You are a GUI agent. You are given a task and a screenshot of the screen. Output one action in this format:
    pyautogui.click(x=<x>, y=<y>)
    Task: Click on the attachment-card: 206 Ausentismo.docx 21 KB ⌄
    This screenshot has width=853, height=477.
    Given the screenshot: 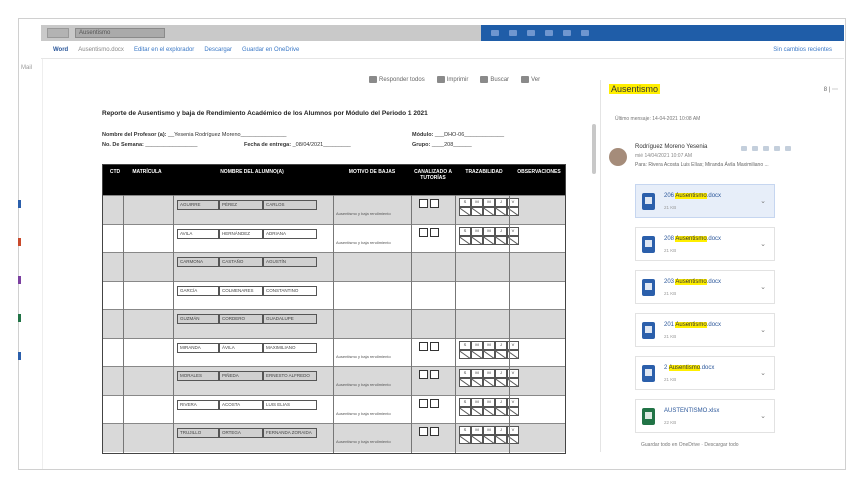 What is the action you would take?
    pyautogui.click(x=705, y=201)
    